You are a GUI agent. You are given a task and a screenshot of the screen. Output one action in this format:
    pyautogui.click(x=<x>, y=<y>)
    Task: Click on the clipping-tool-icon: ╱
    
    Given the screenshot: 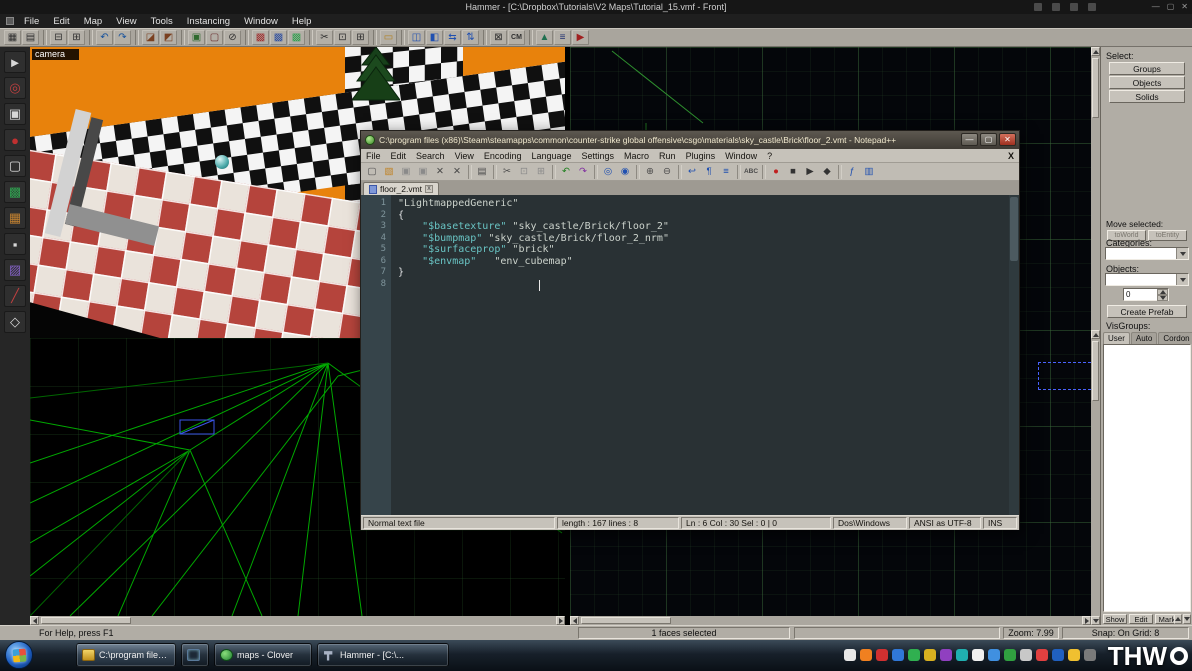 What is the action you would take?
    pyautogui.click(x=15, y=296)
    